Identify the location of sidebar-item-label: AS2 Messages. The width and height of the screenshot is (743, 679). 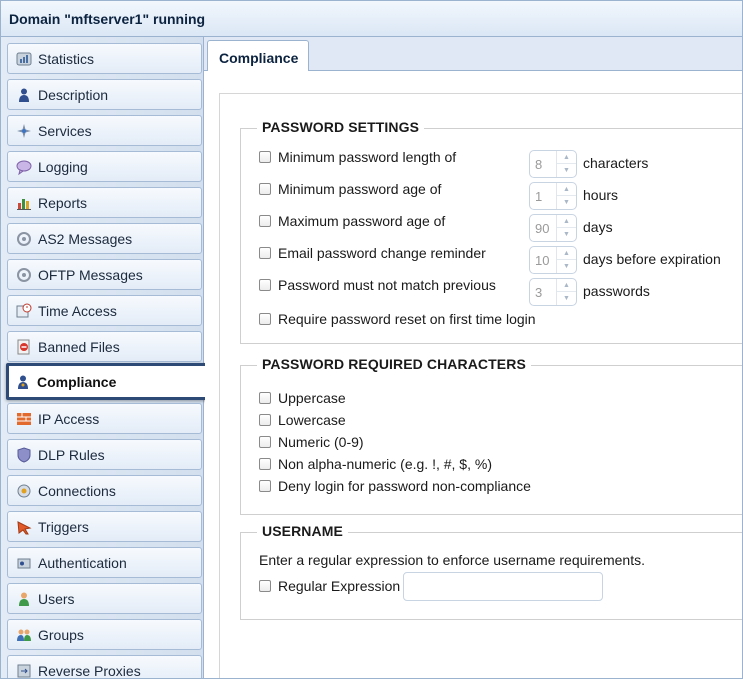
(85, 238).